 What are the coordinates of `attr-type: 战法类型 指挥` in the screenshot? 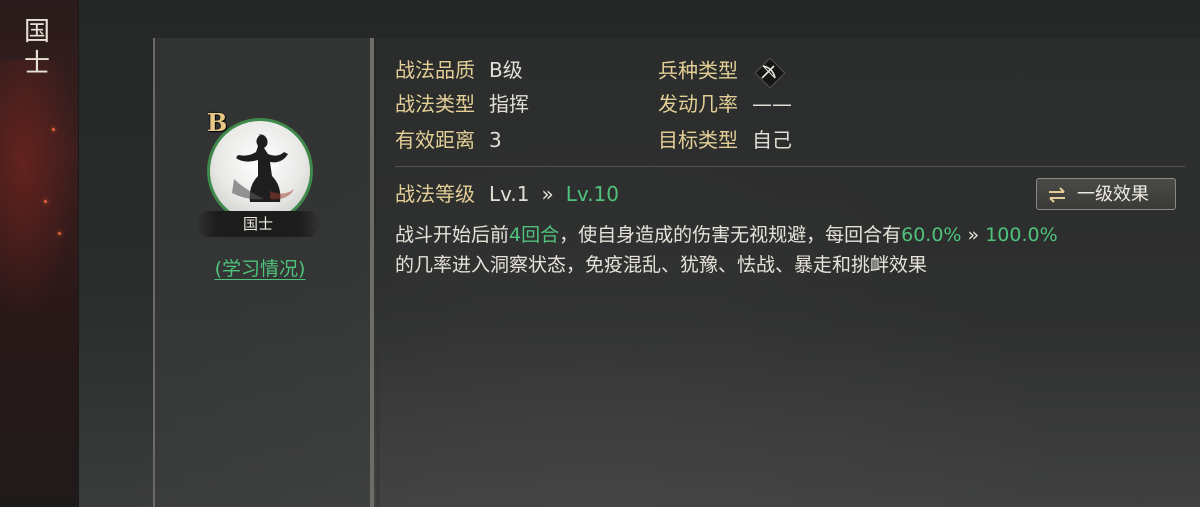 It's located at (462, 104).